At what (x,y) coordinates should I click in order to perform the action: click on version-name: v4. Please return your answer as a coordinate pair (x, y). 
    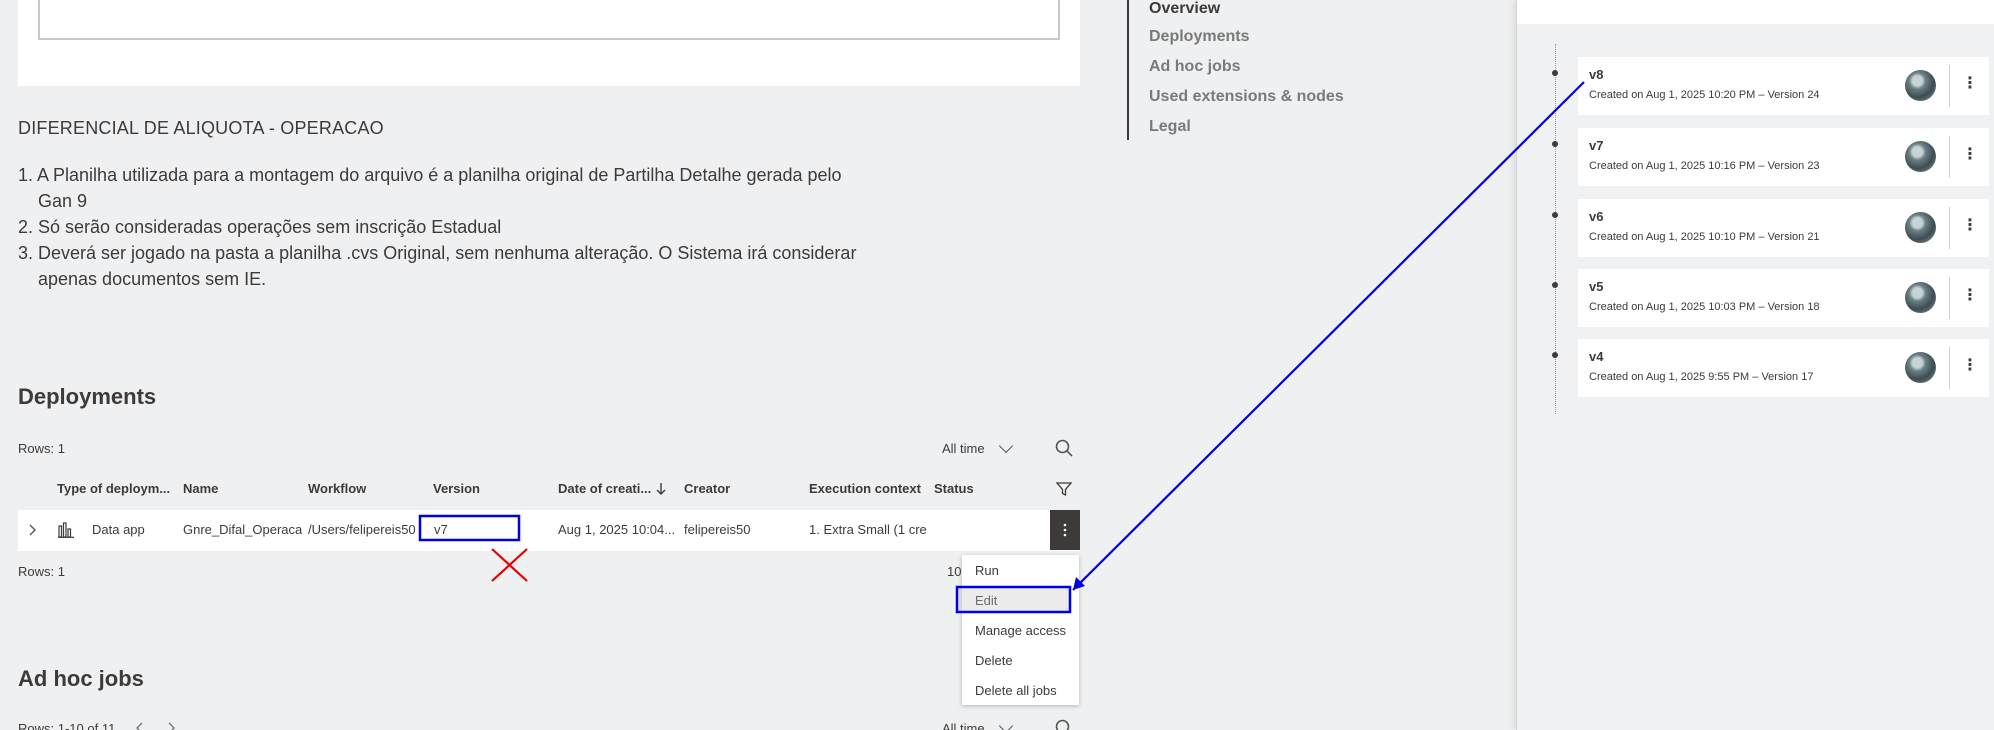
    Looking at the image, I should click on (1596, 356).